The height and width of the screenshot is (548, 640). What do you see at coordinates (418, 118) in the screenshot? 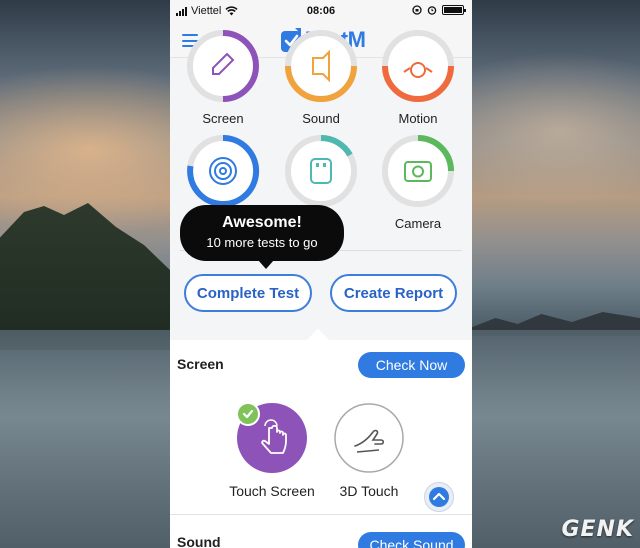
I see `test-label: Motion` at bounding box center [418, 118].